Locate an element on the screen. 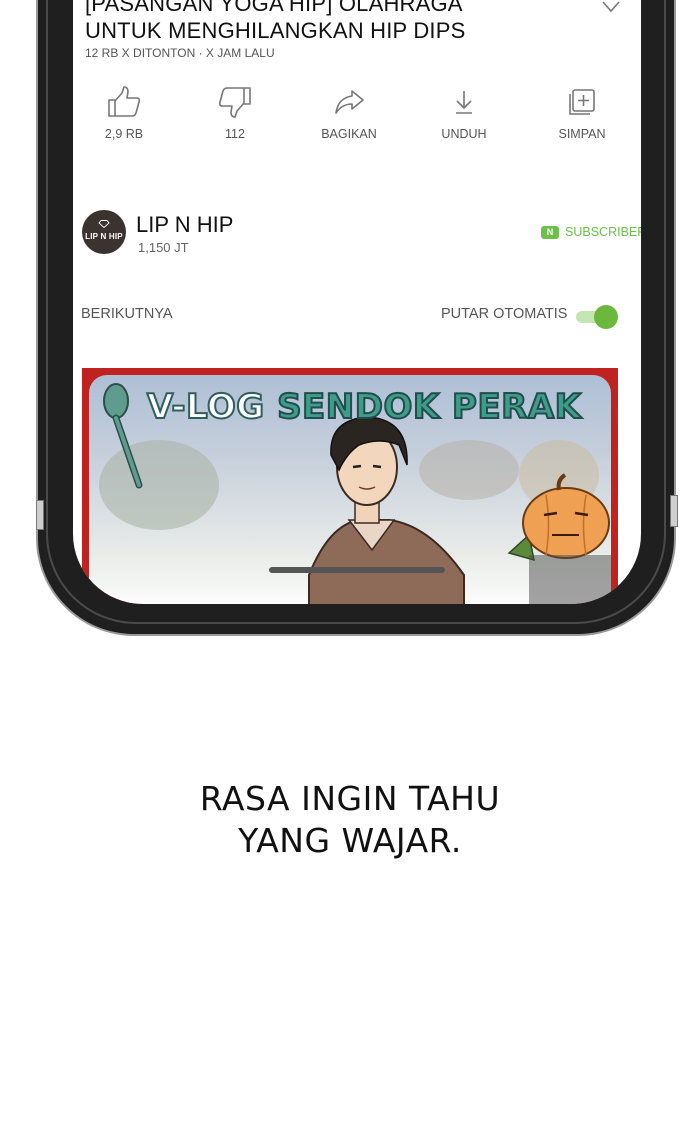 The width and height of the screenshot is (700, 1143). like-count: 2,9 RB is located at coordinates (124, 134).